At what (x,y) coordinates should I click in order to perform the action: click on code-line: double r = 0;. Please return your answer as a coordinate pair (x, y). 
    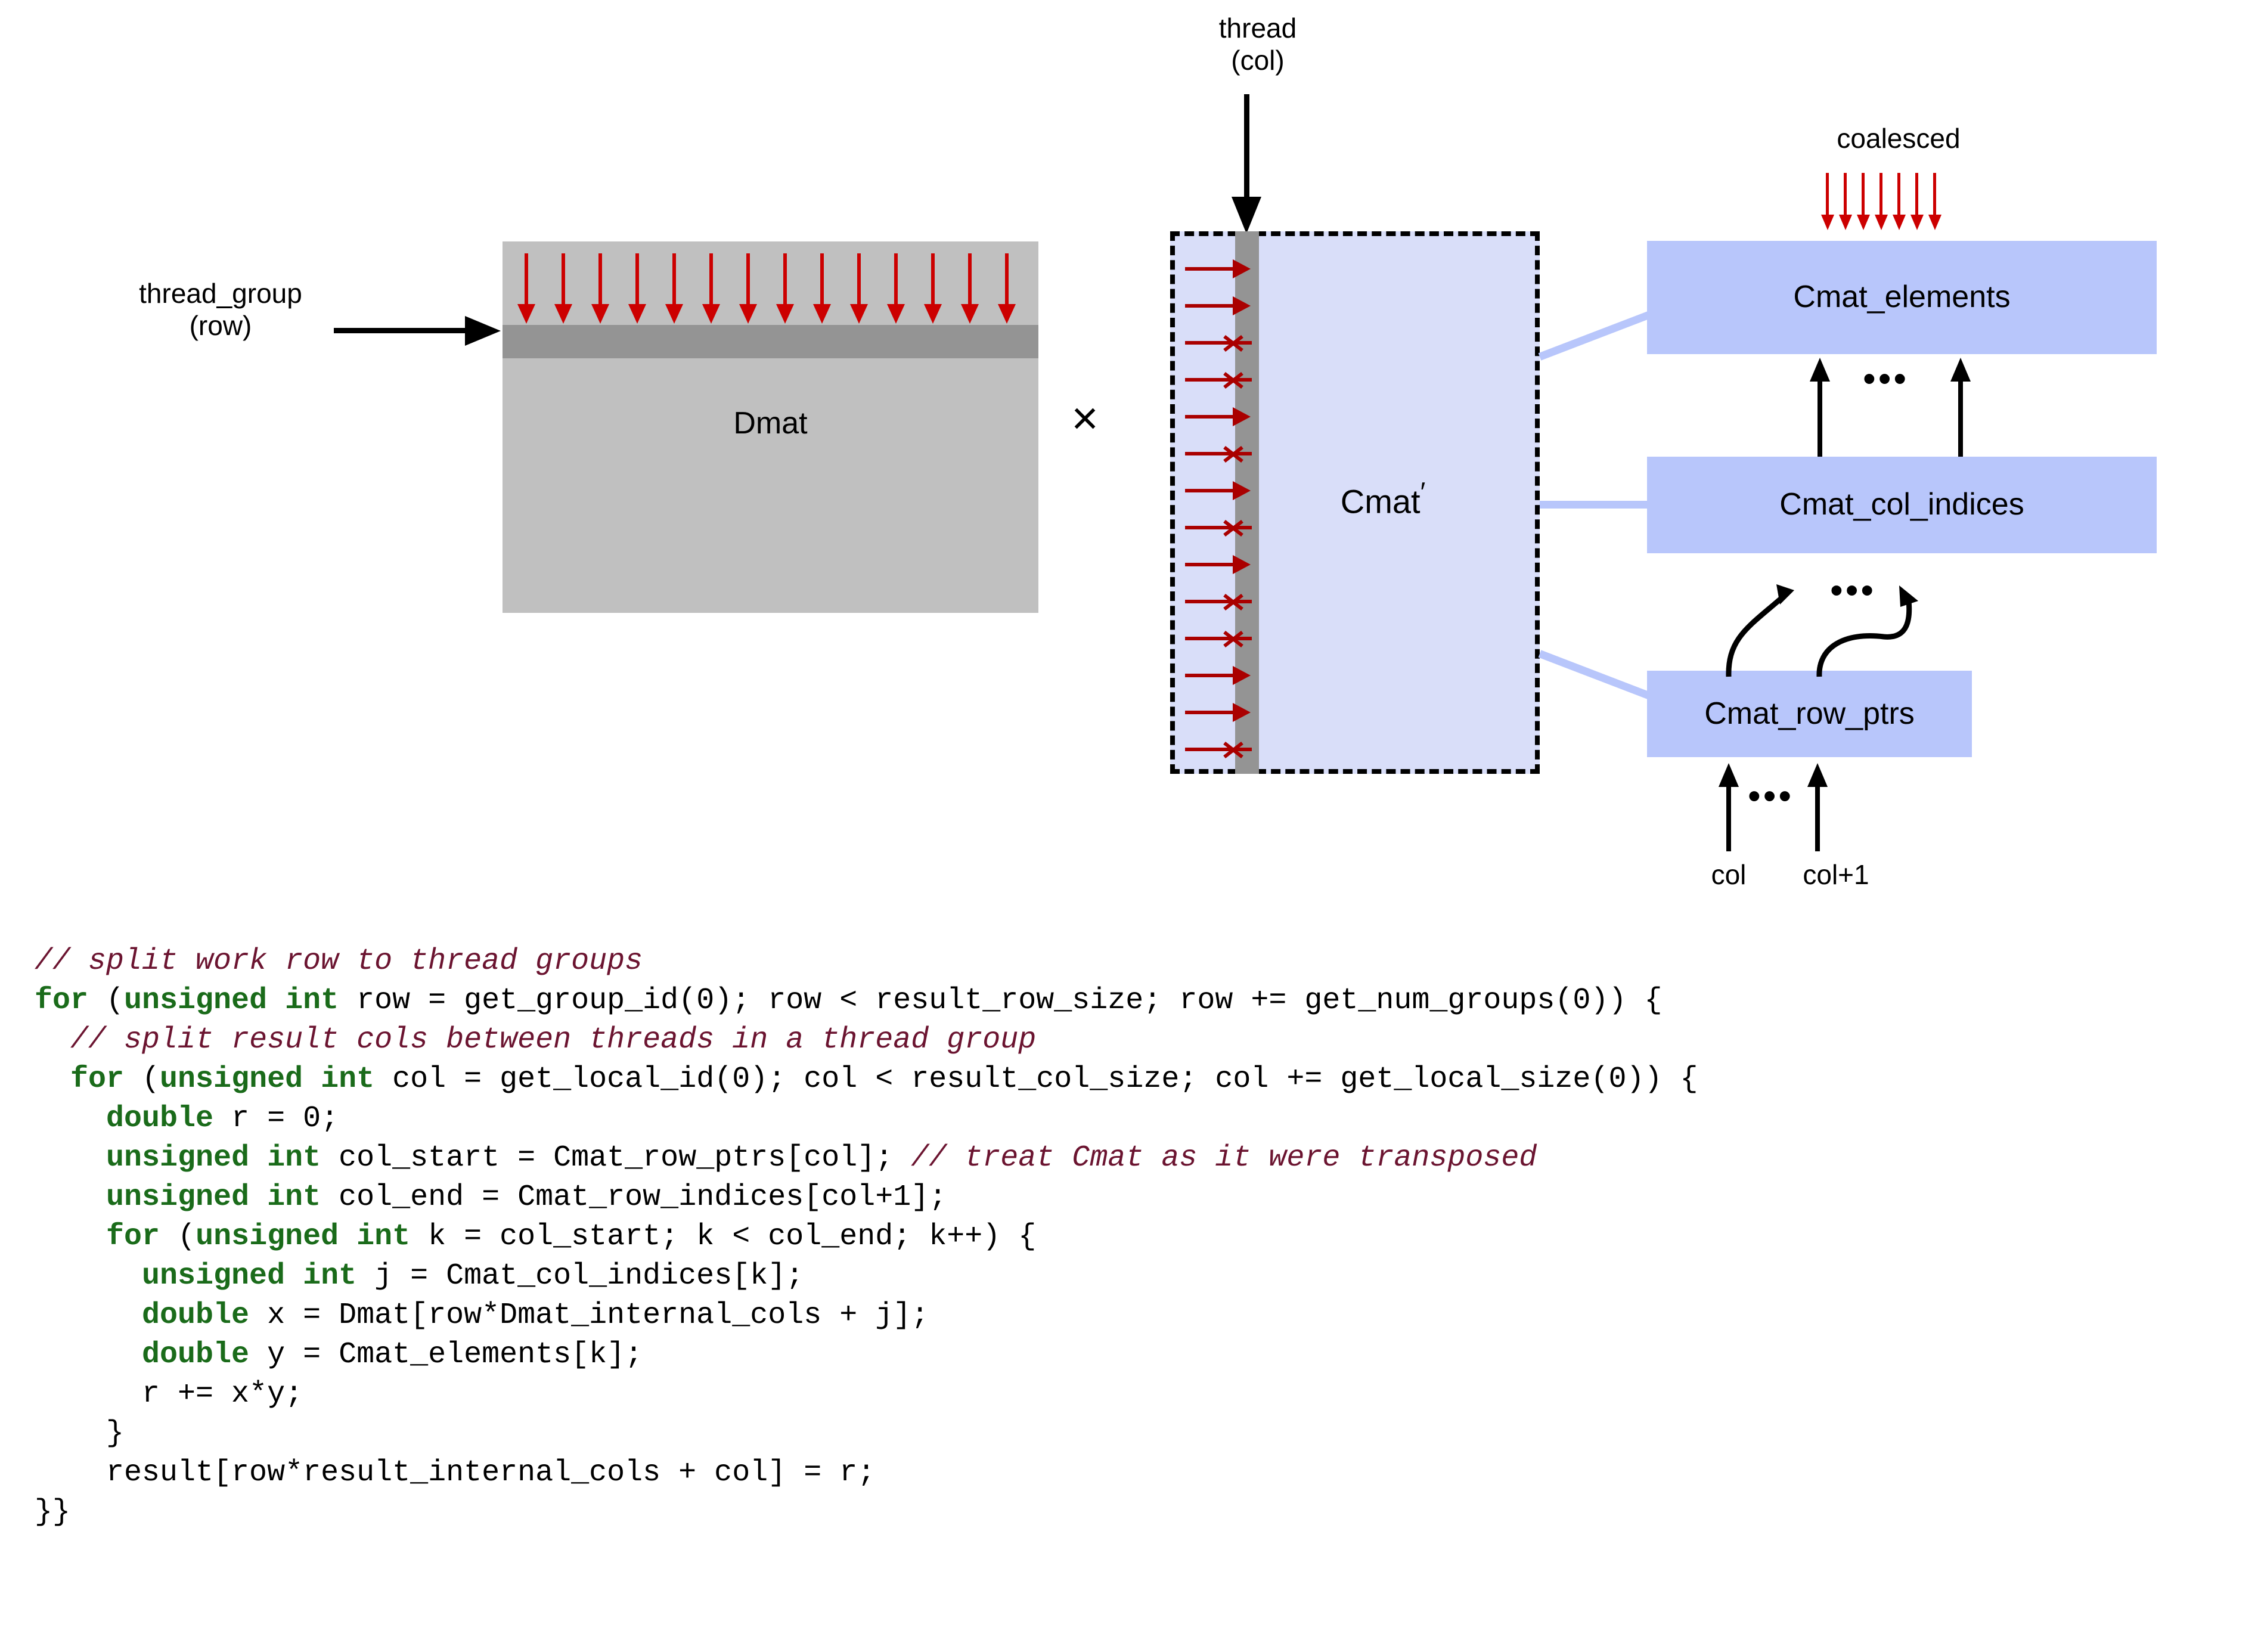
    Looking at the image, I should click on (1137, 1119).